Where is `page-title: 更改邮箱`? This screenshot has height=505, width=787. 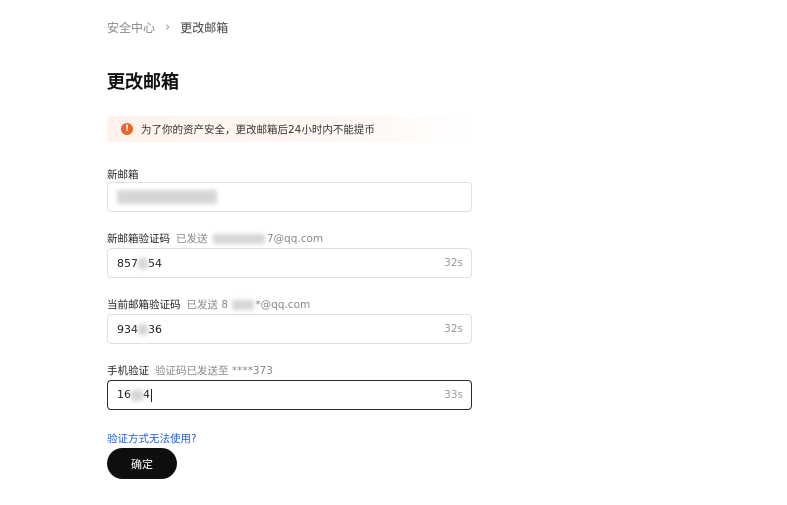
page-title: 更改邮箱 is located at coordinates (143, 82).